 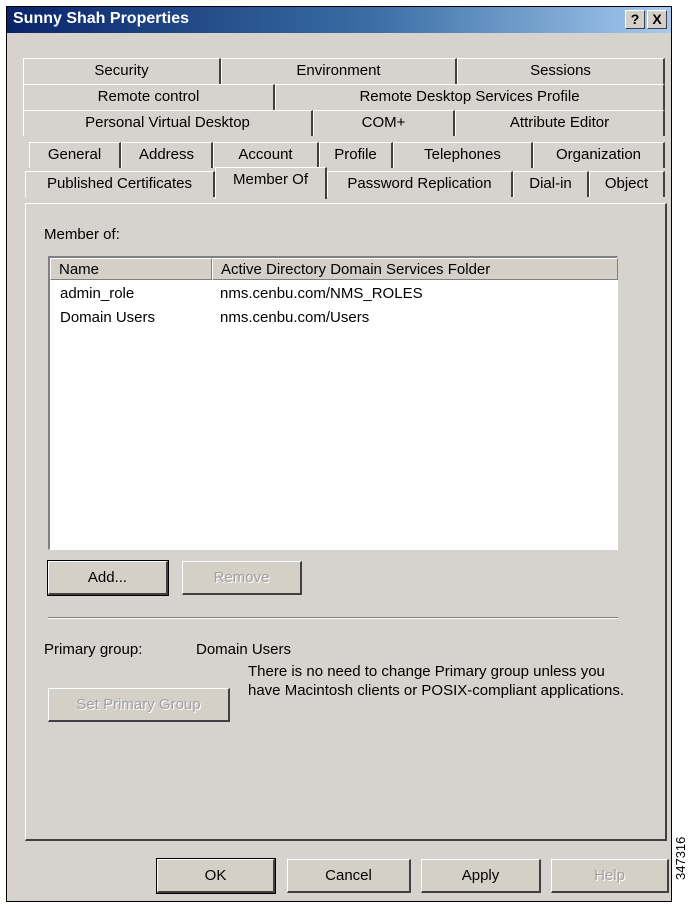 What do you see at coordinates (610, 876) in the screenshot?
I see `help-button: Help` at bounding box center [610, 876].